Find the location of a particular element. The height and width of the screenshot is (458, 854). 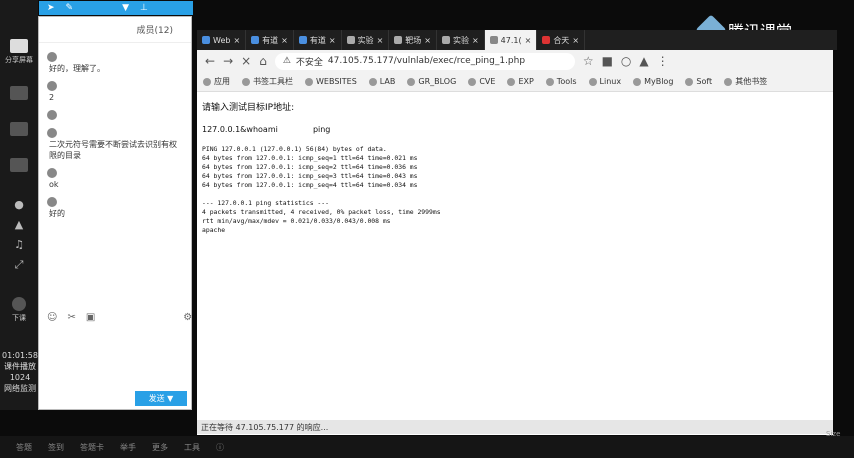

ip-input: 127.0.0.1&whoami is located at coordinates (240, 129).